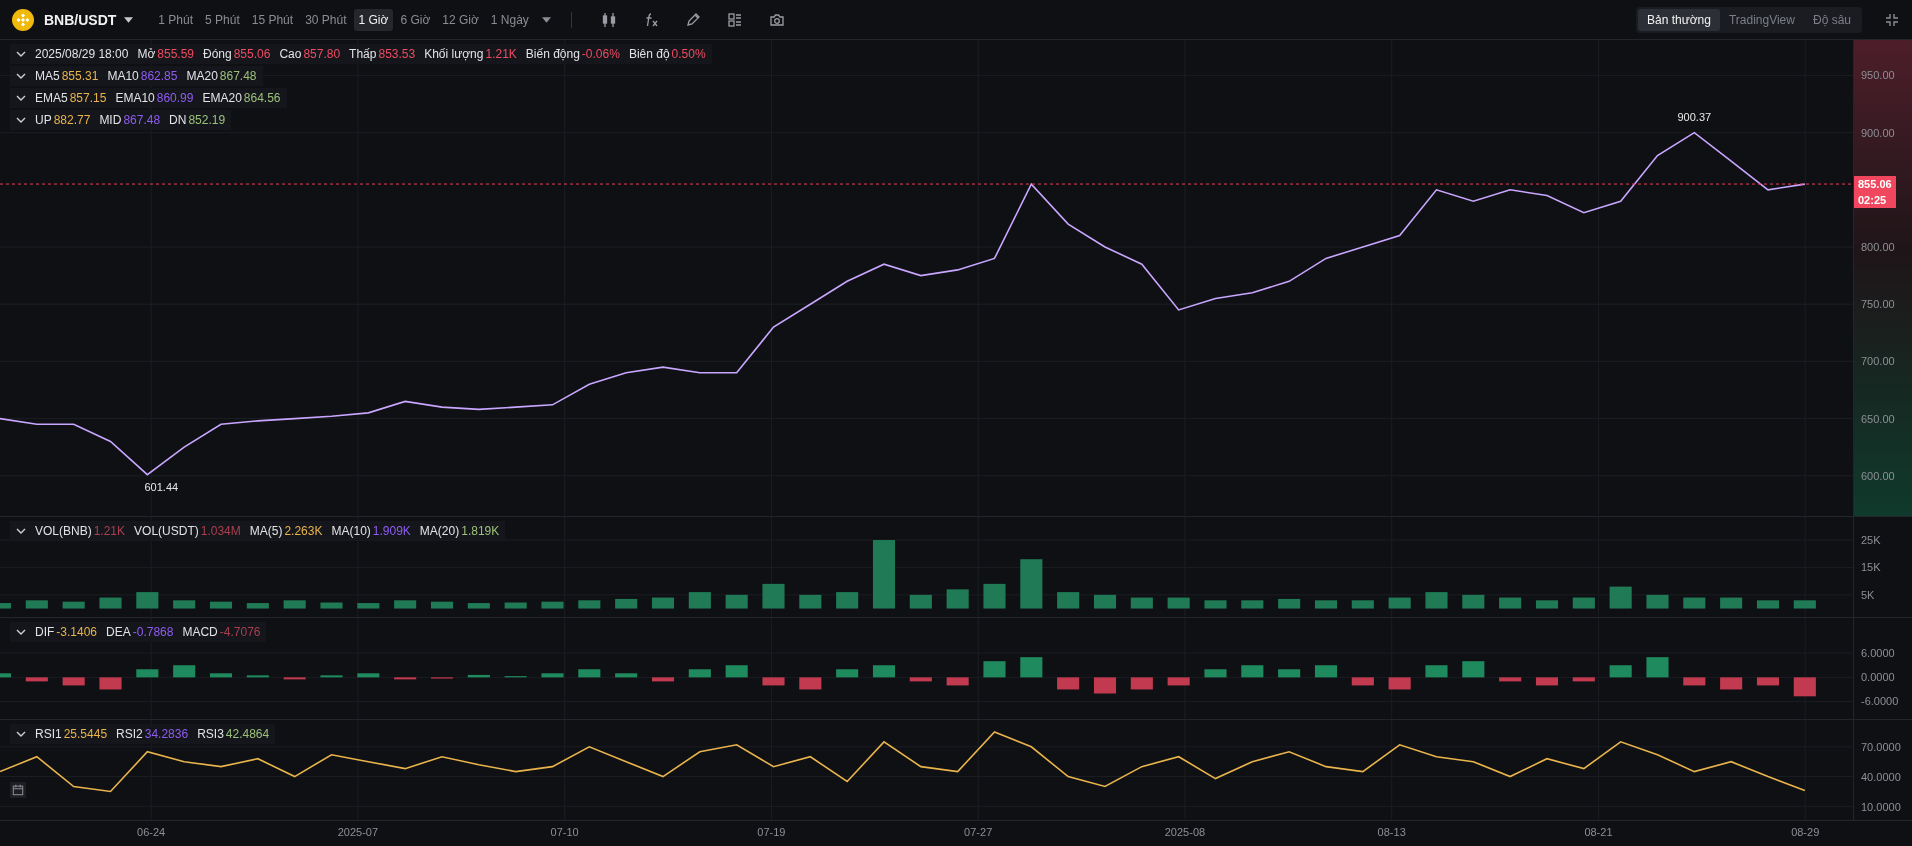 This screenshot has width=1912, height=846. What do you see at coordinates (351, 530) in the screenshot?
I see `legend-label: MA(10)` at bounding box center [351, 530].